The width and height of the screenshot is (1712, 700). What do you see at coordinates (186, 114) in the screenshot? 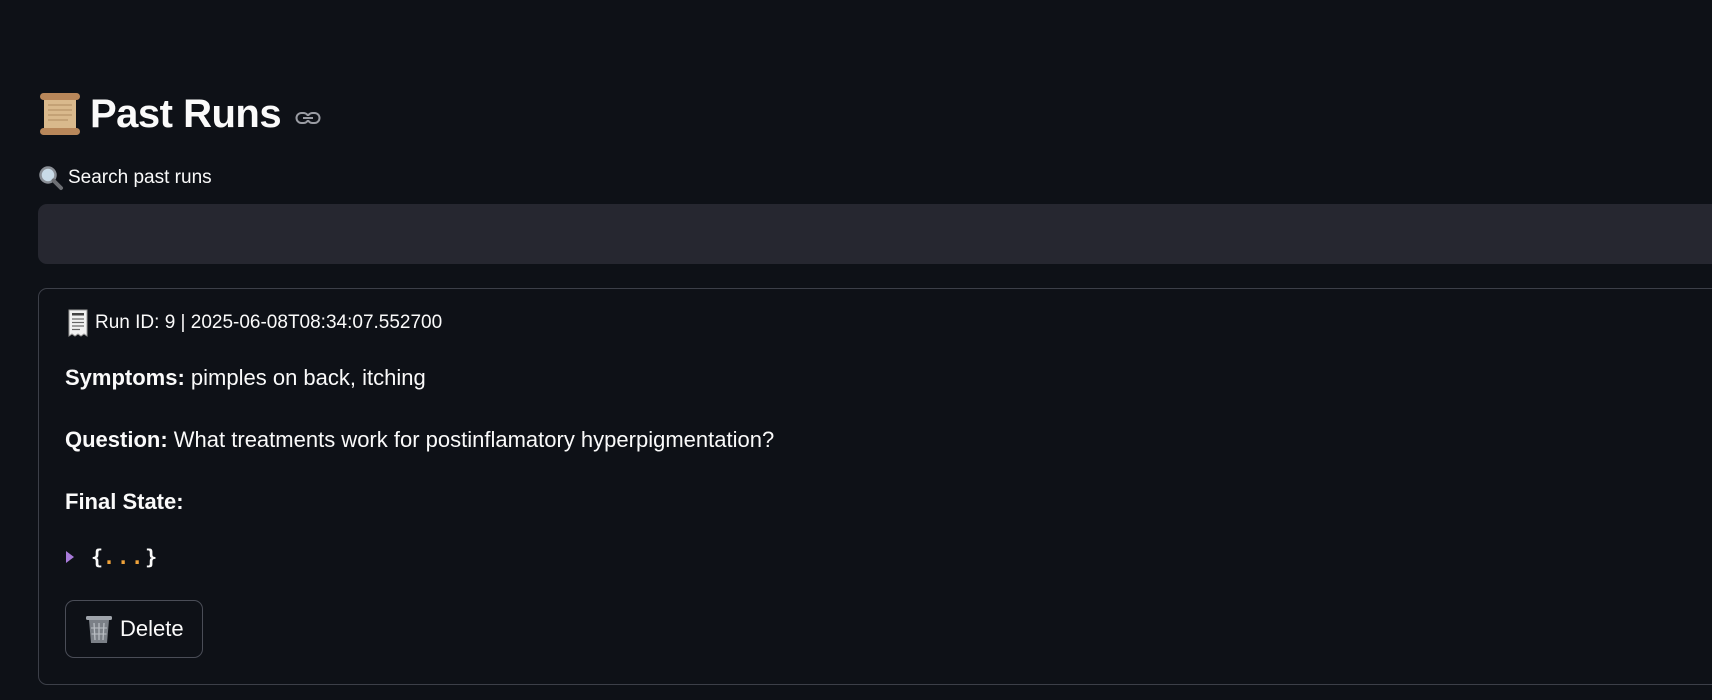
I see `page-title: Past Runs` at bounding box center [186, 114].